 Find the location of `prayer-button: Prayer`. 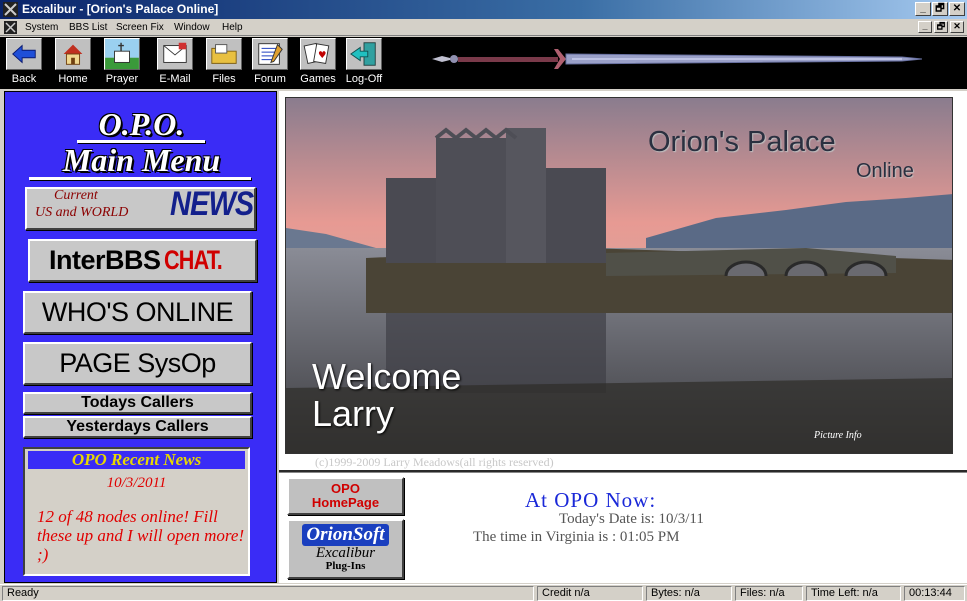

prayer-button: Prayer is located at coordinates (122, 63).